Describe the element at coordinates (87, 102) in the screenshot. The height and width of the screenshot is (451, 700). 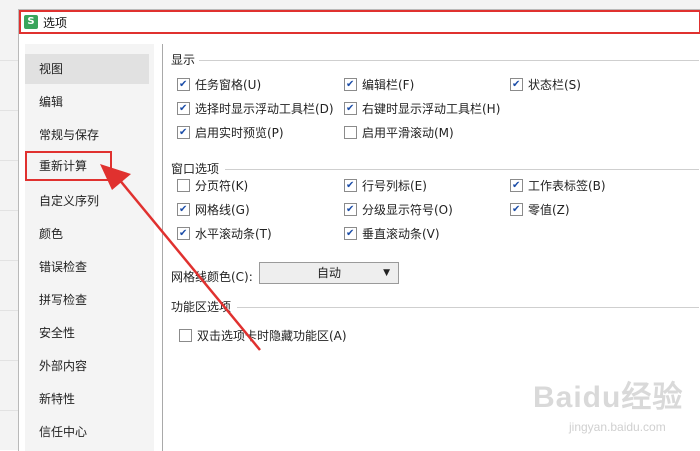
I see `sidebar-item-edit: 编辑` at that location.